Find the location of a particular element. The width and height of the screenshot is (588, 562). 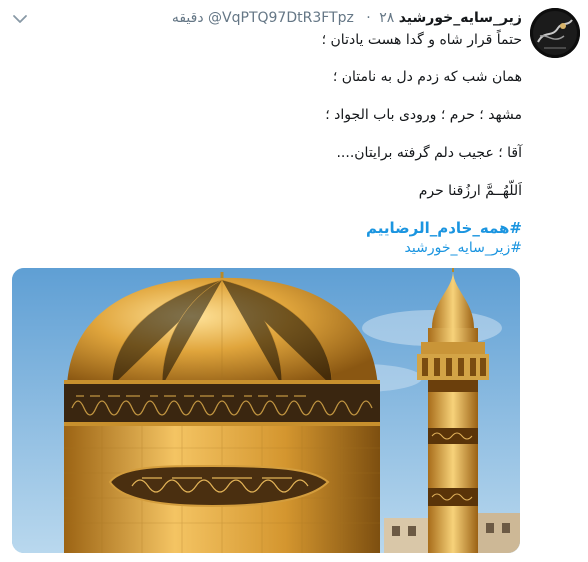

tweet-line: حتماً قرار شاه و گدا هست یادتان ؛ is located at coordinates (421, 40).